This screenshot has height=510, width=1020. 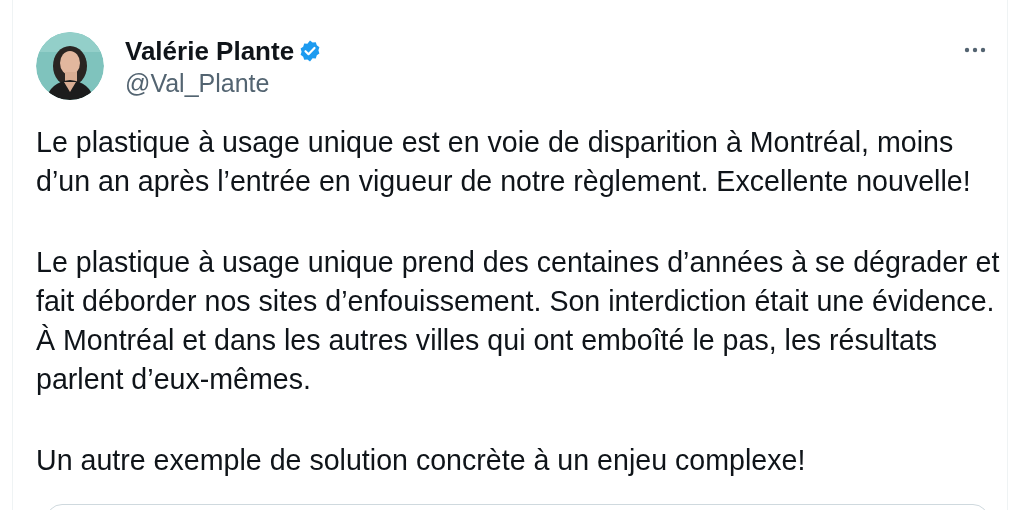 I want to click on more-icon, so click(x=975, y=50).